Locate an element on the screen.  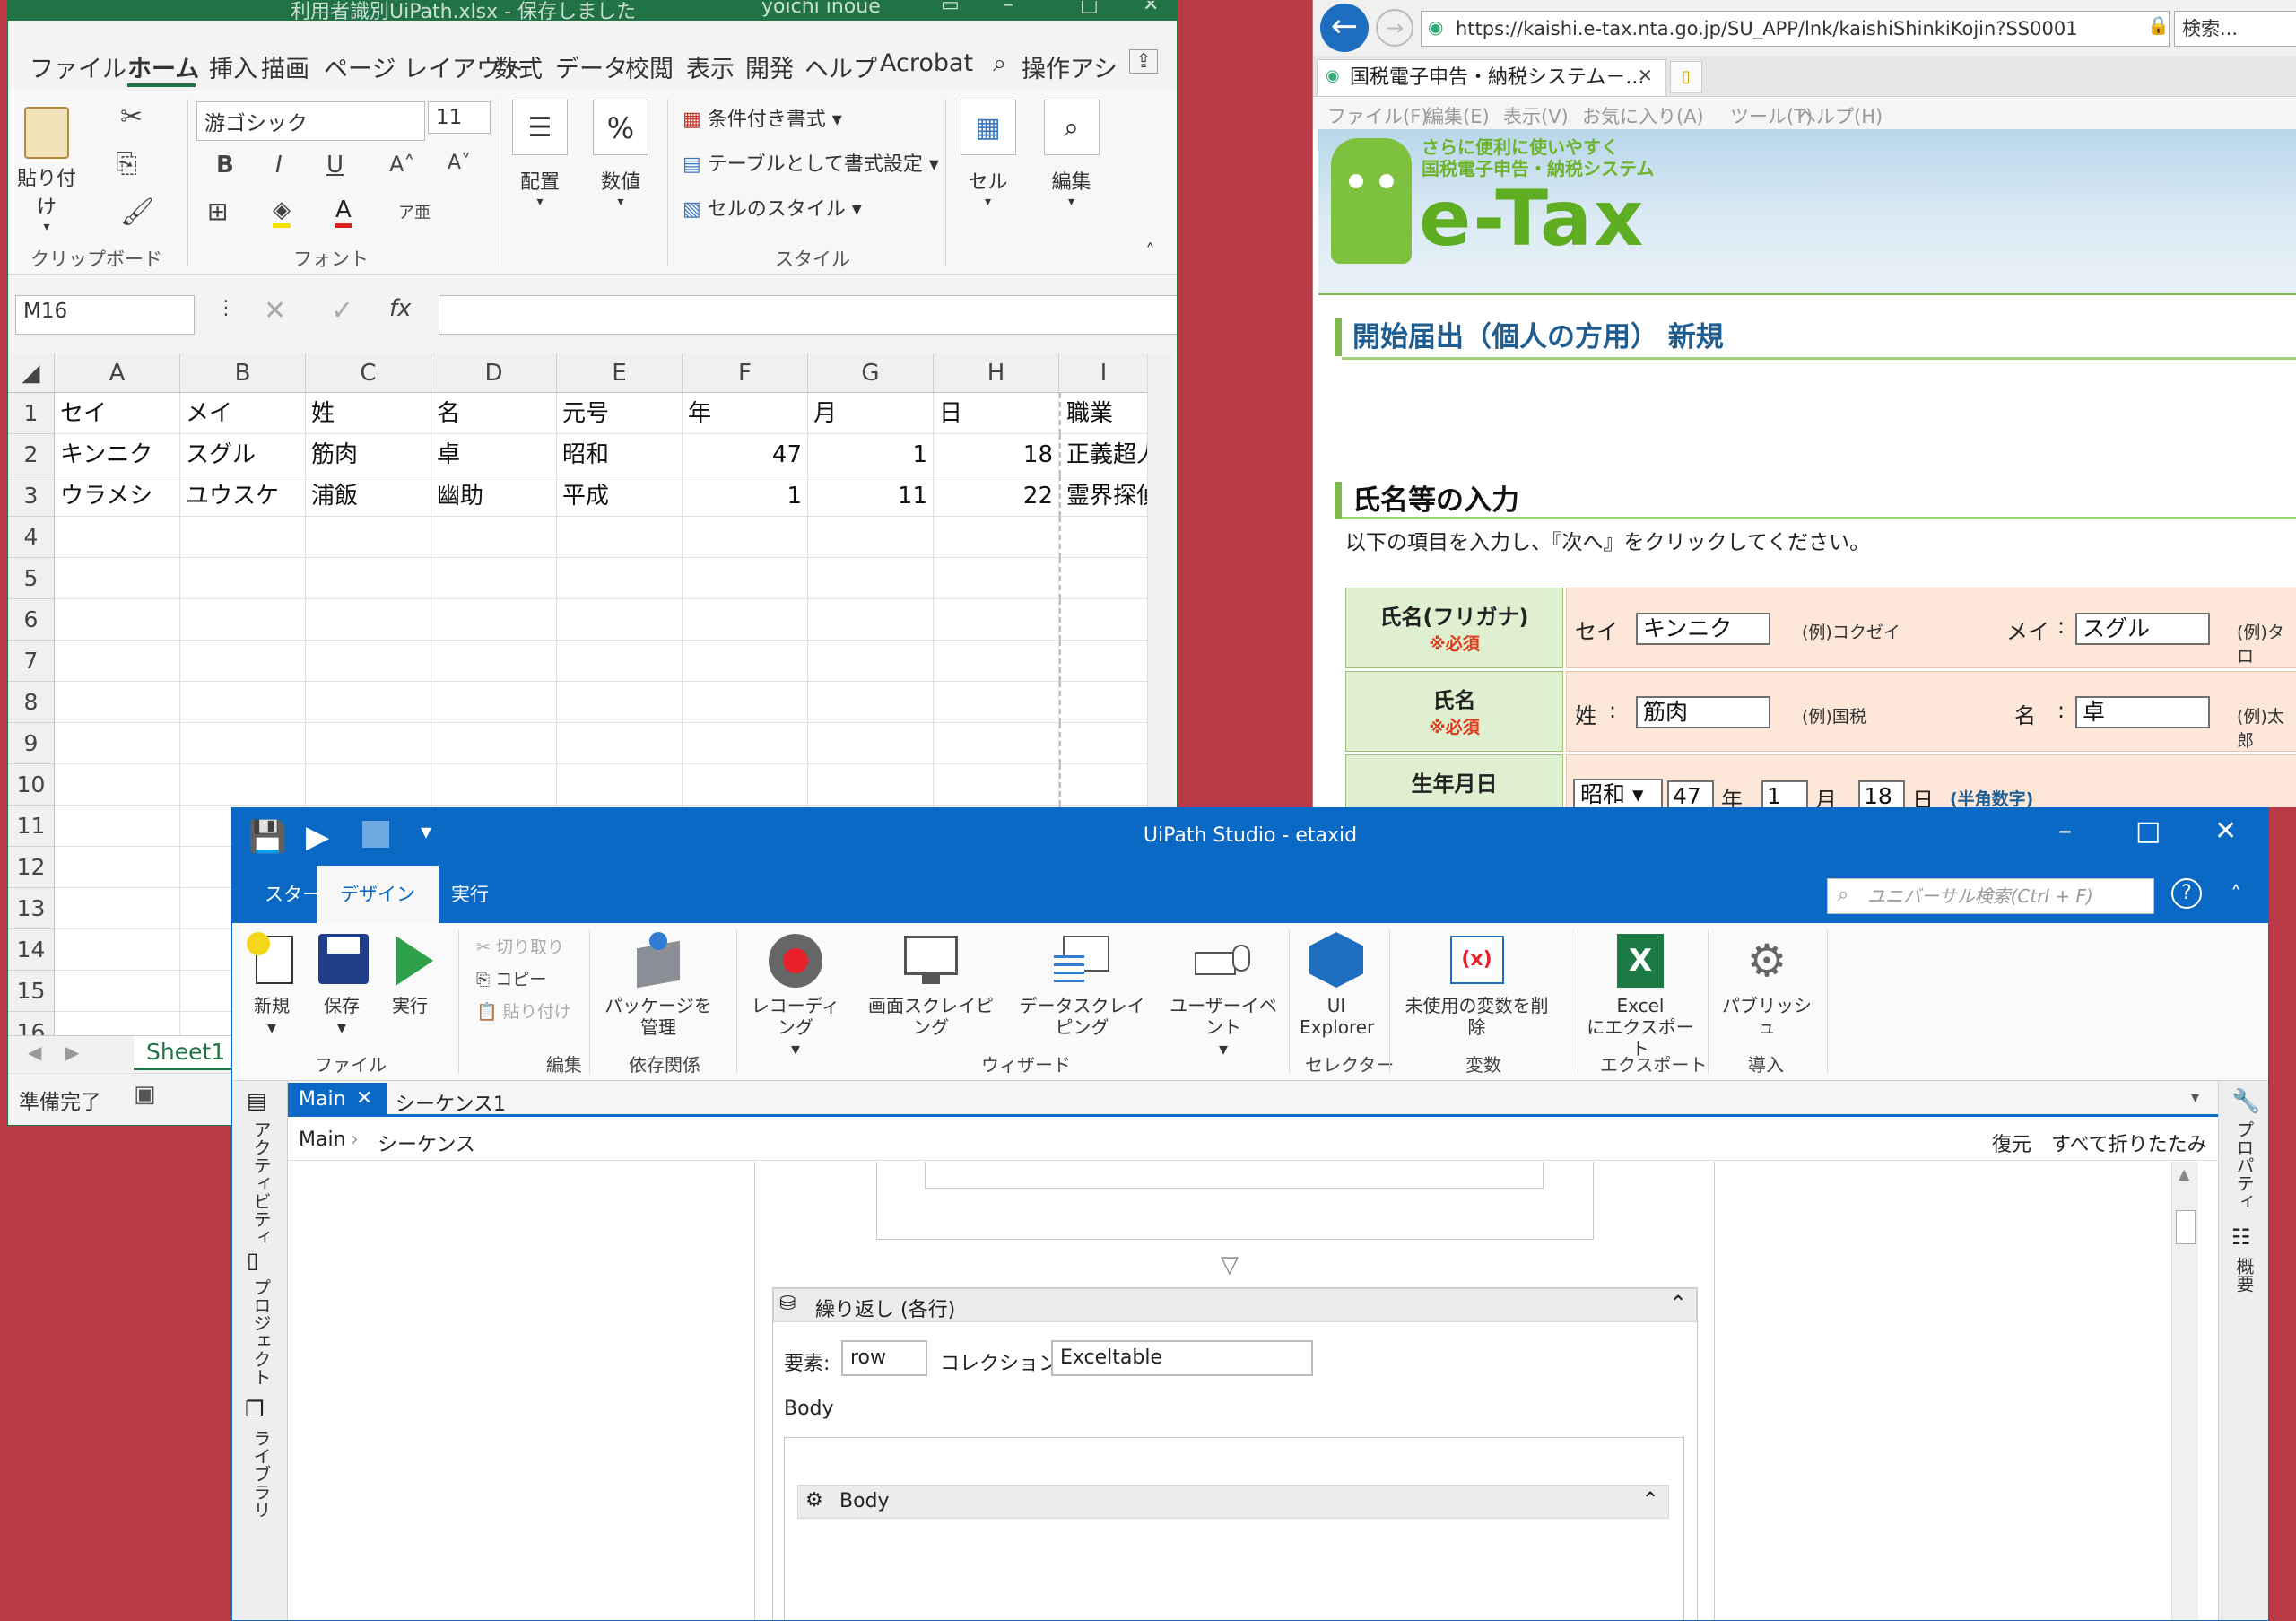
sheet-tab: Sheet1 is located at coordinates (186, 1053).